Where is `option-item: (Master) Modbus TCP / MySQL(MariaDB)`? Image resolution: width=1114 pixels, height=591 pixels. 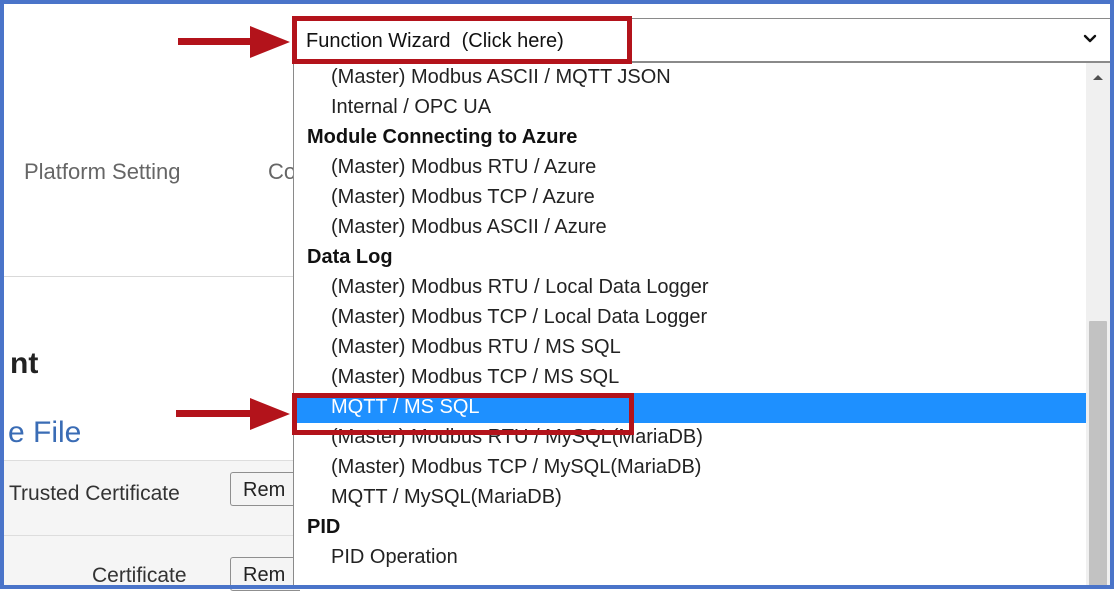
option-item: (Master) Modbus TCP / MySQL(MariaDB) is located at coordinates (690, 468).